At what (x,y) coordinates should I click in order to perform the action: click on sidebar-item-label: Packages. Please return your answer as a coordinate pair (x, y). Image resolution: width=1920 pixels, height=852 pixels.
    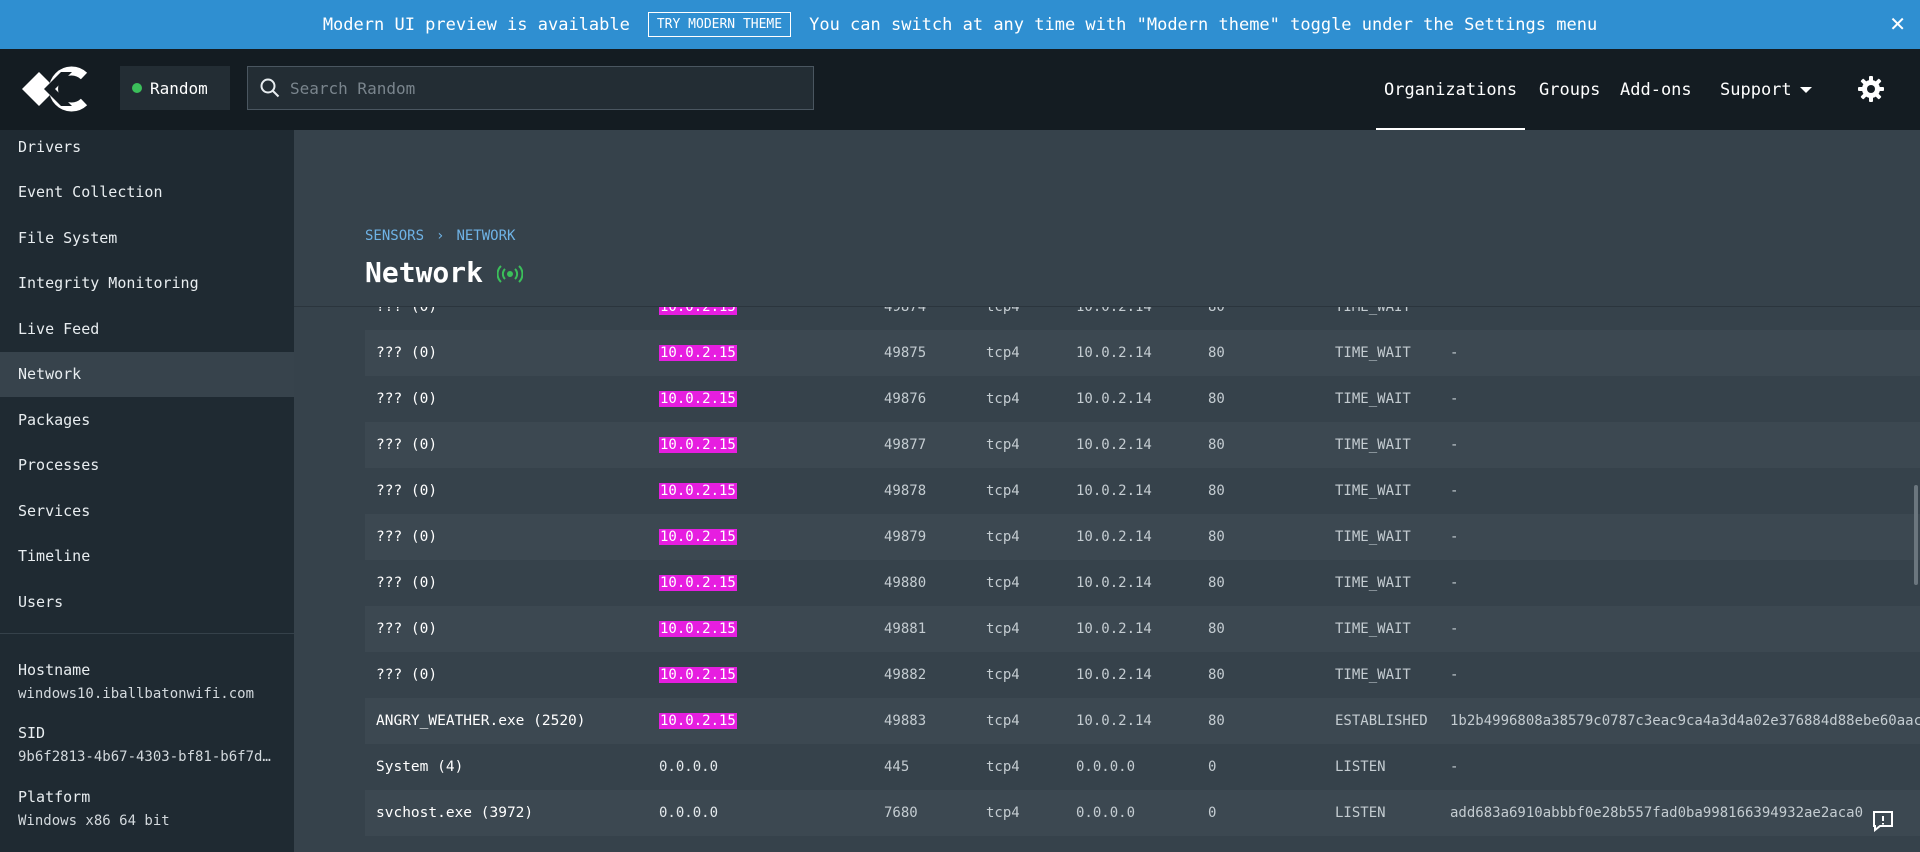
    Looking at the image, I should click on (54, 419).